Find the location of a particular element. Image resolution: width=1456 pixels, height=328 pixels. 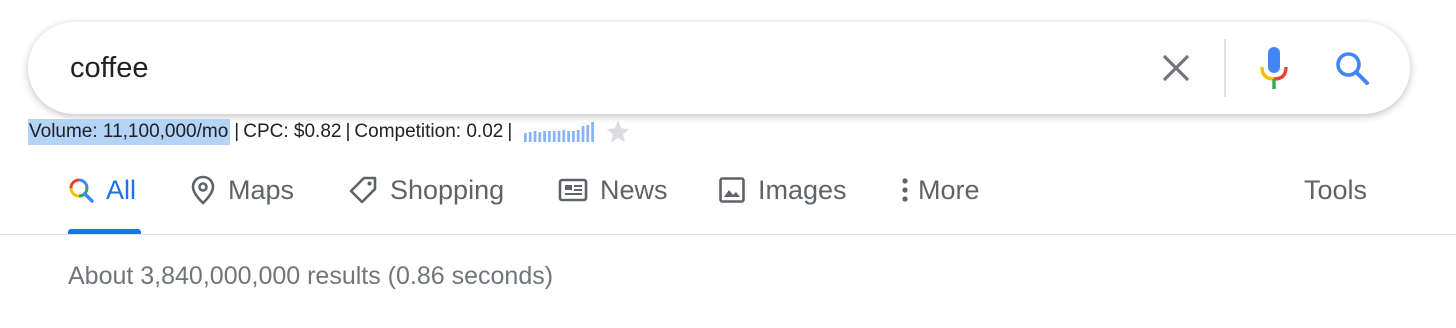

voice-search-button is located at coordinates (1274, 70).